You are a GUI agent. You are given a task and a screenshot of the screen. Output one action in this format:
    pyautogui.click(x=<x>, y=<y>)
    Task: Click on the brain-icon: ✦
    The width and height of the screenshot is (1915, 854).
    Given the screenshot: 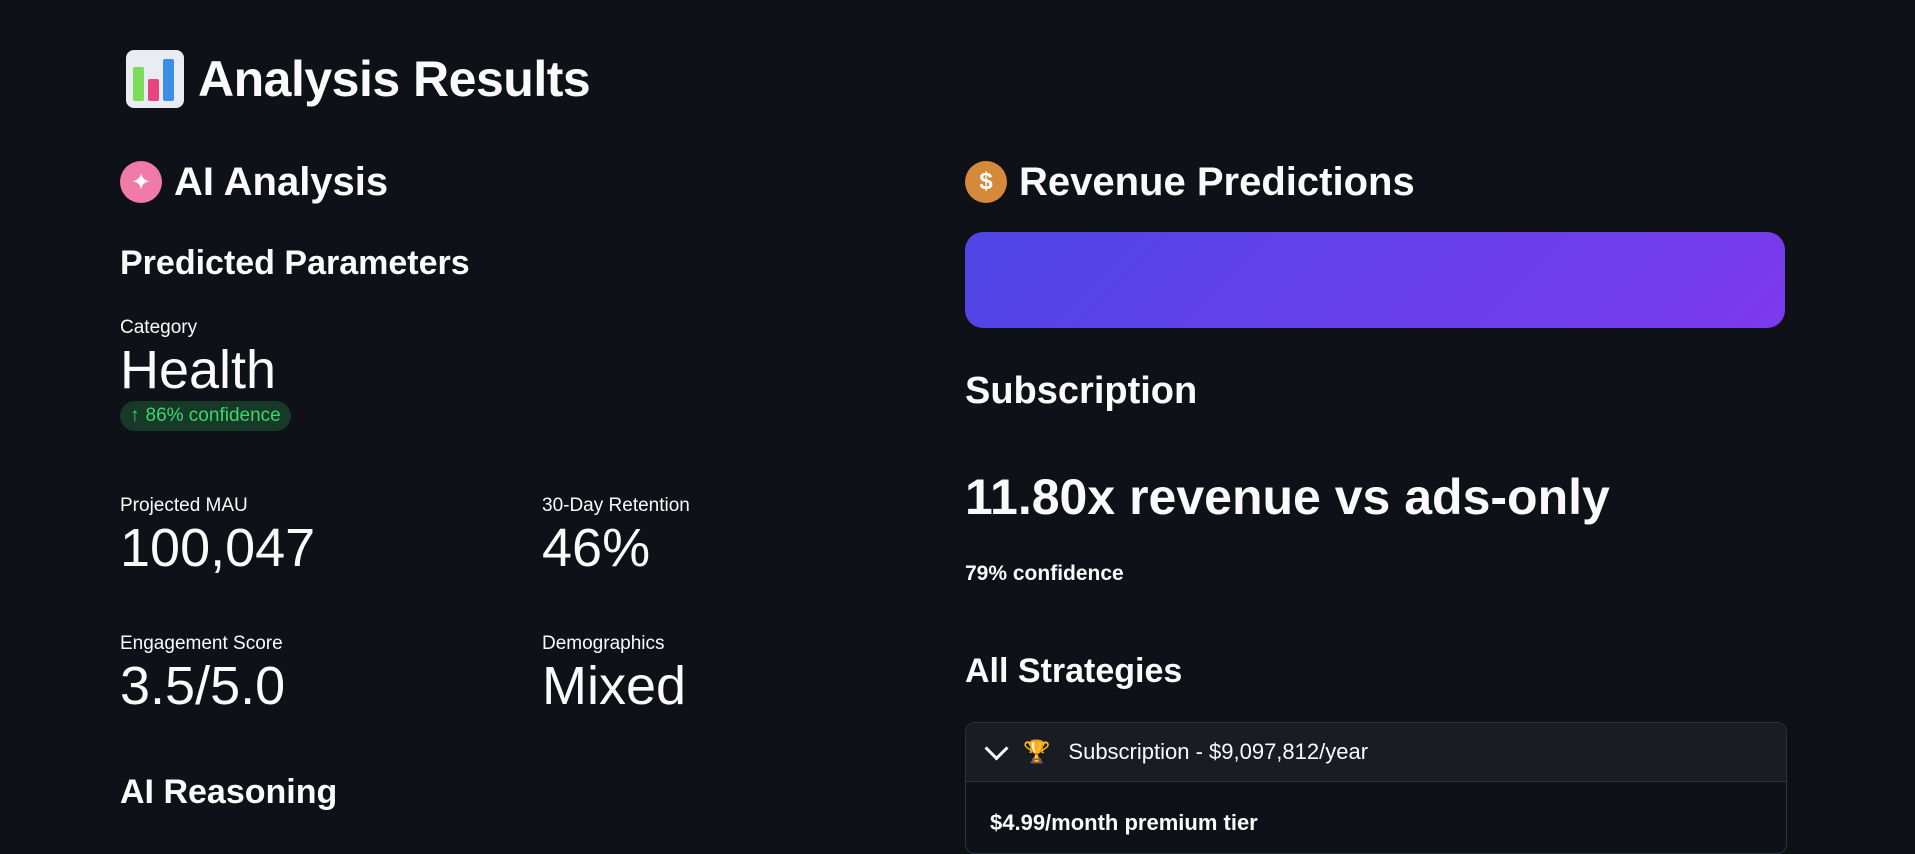 What is the action you would take?
    pyautogui.click(x=141, y=182)
    